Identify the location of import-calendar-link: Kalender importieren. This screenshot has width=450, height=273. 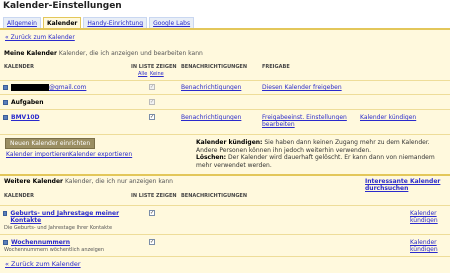
(38, 154).